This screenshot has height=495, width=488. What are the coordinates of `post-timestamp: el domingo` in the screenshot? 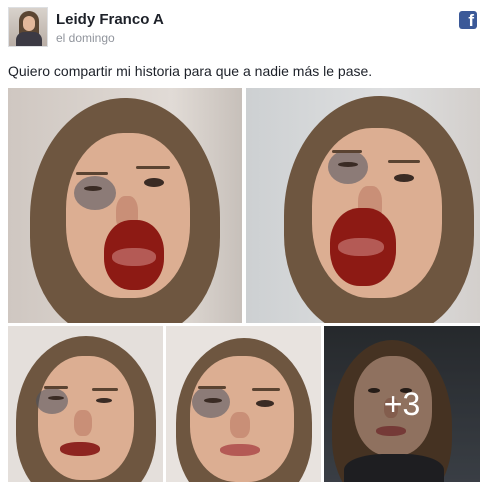 It's located at (85, 38).